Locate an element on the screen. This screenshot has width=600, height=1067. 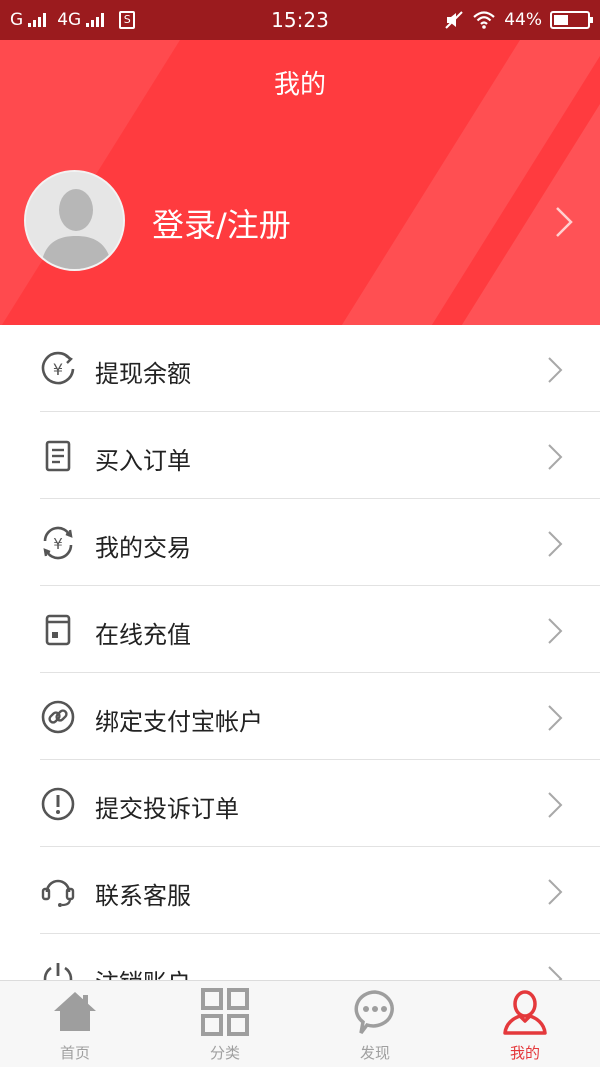
chat-bubble-icon is located at coordinates (374, 1012).